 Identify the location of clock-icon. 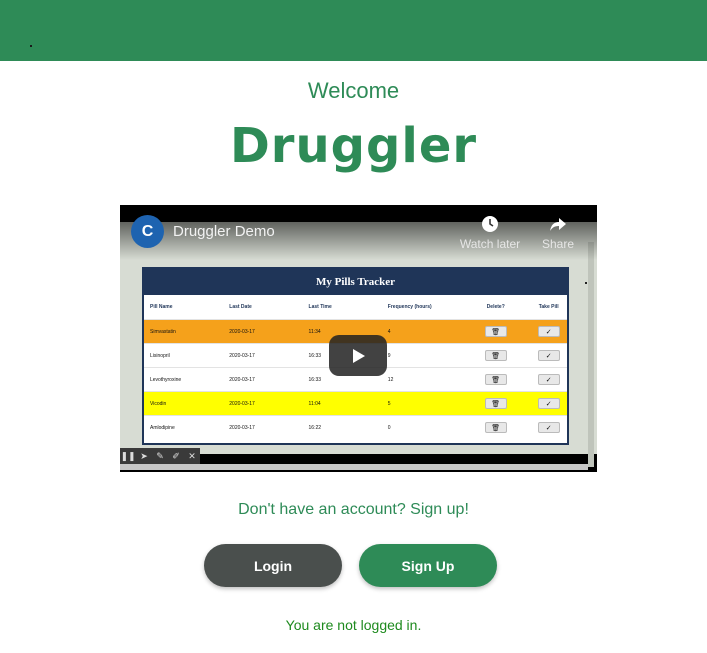
(490, 224).